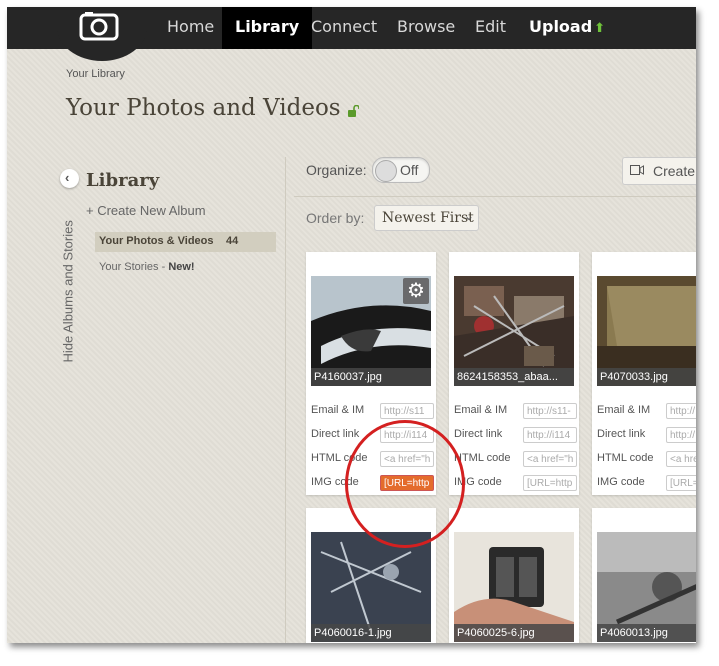 Image resolution: width=719 pixels, height=666 pixels. I want to click on photo-caption: P4060016-1.jpg, so click(371, 633).